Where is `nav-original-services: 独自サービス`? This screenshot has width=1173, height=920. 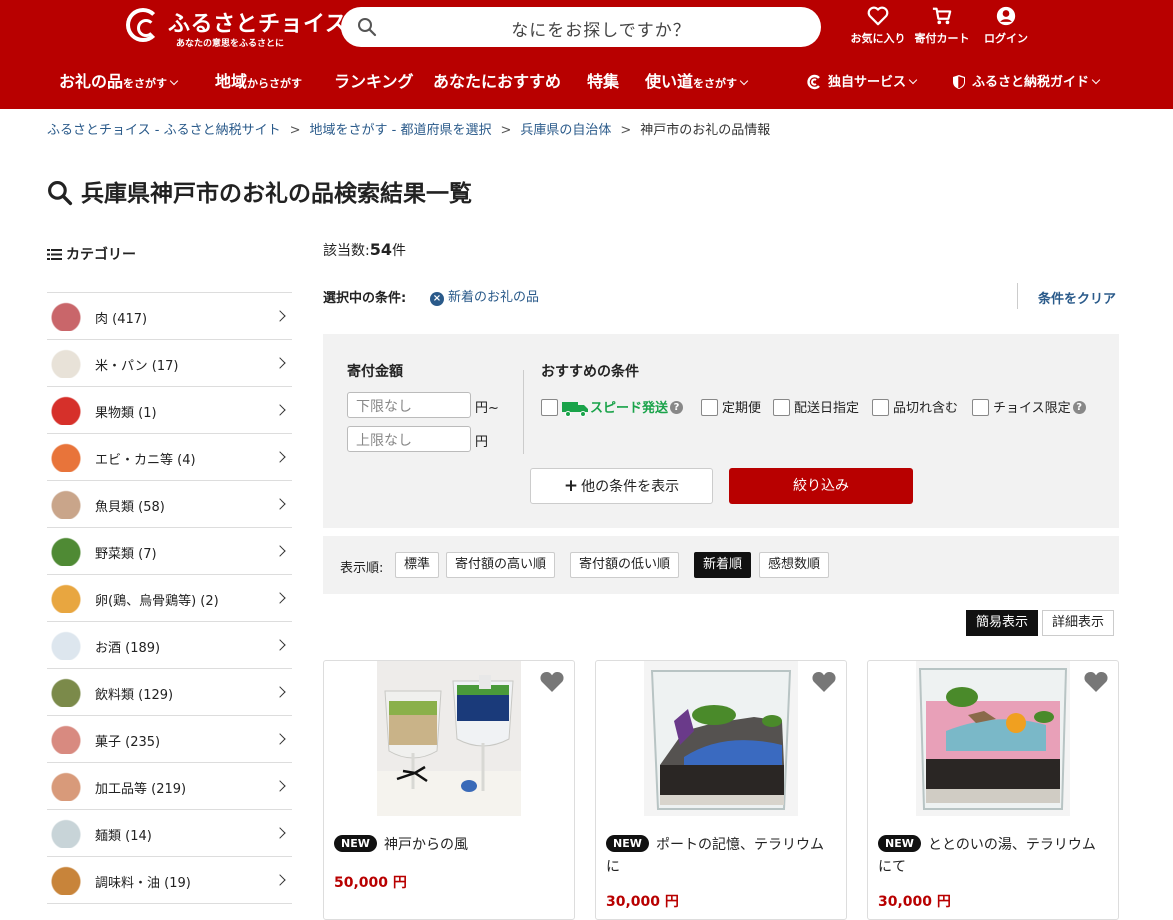
nav-original-services: 独自サービス is located at coordinates (862, 81).